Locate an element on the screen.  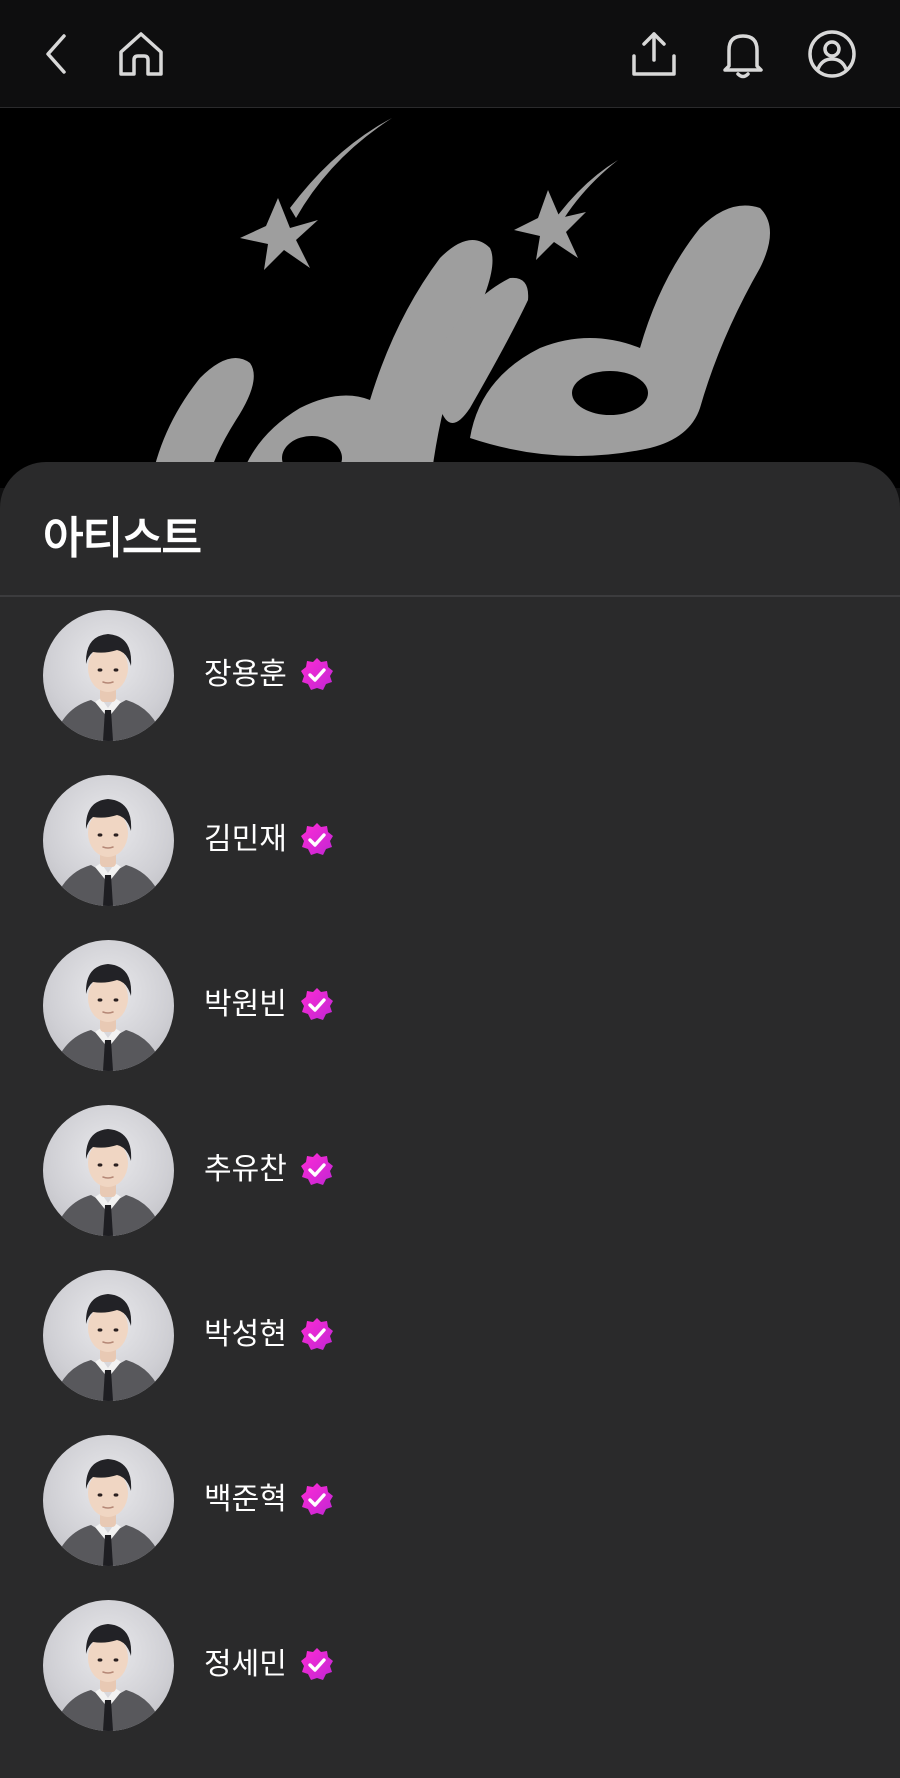
notifications-button is located at coordinates (743, 54).